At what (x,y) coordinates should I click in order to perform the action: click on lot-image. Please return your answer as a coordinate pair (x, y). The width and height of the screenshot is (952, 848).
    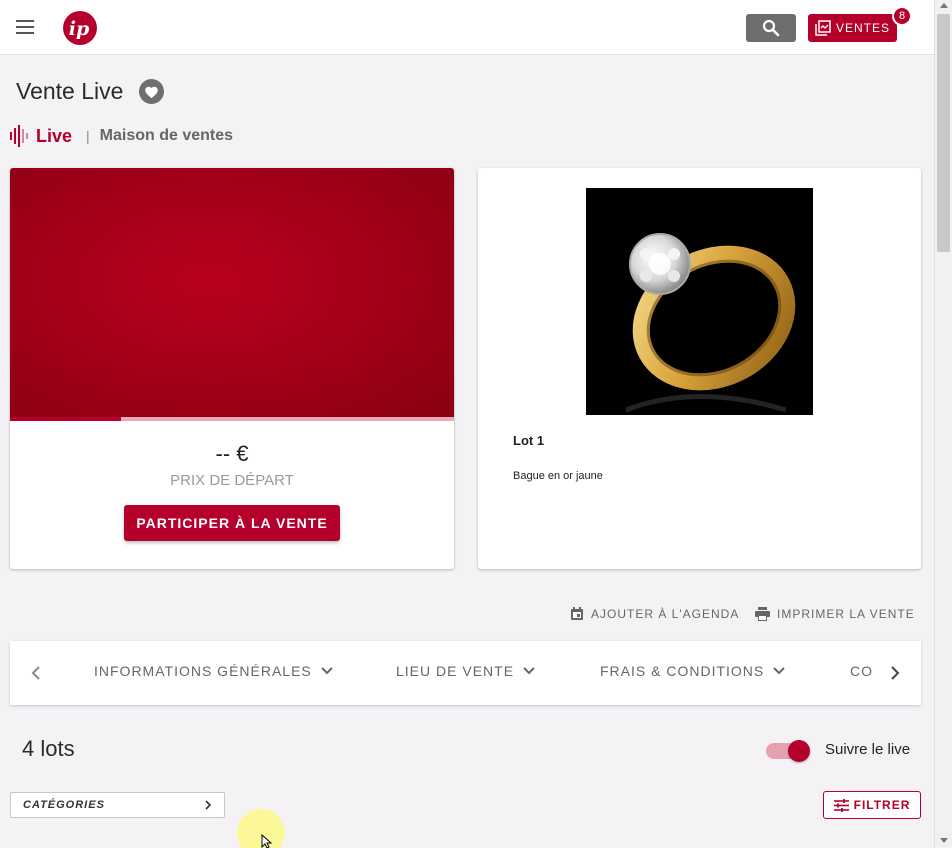
    Looking at the image, I should click on (699, 301).